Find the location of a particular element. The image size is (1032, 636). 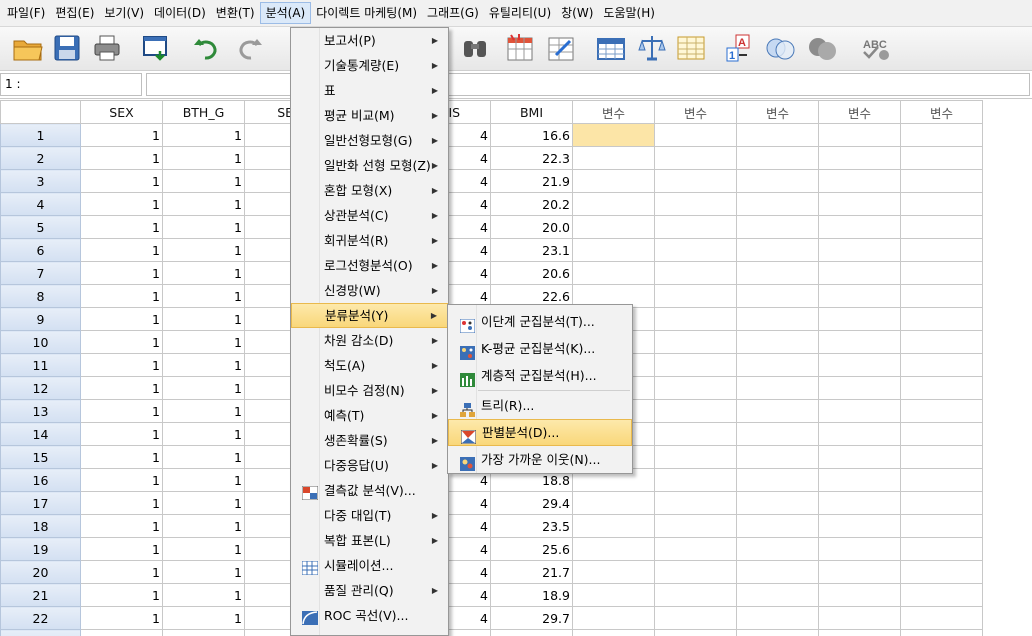

insert-cases-icon is located at coordinates (520, 48).